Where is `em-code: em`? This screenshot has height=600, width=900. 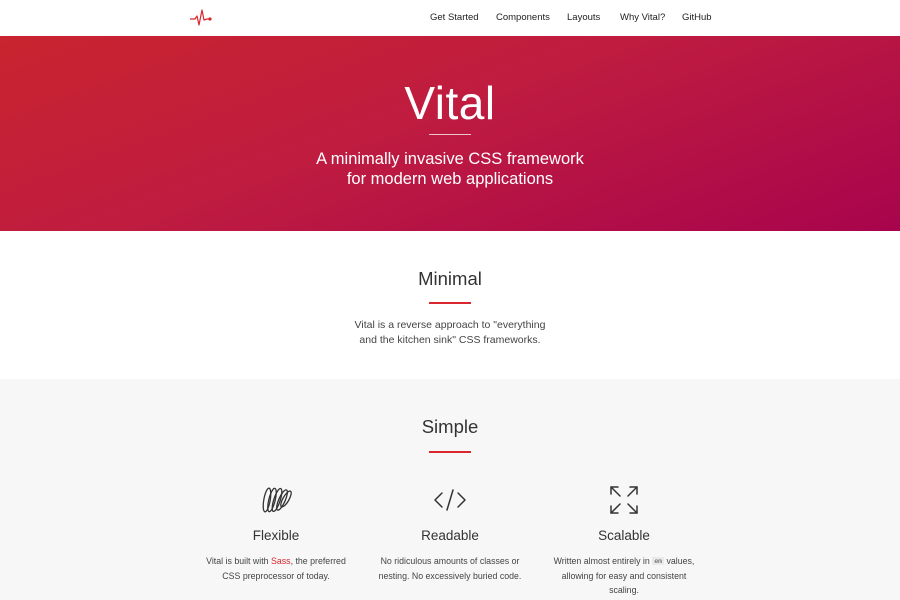 em-code: em is located at coordinates (658, 561).